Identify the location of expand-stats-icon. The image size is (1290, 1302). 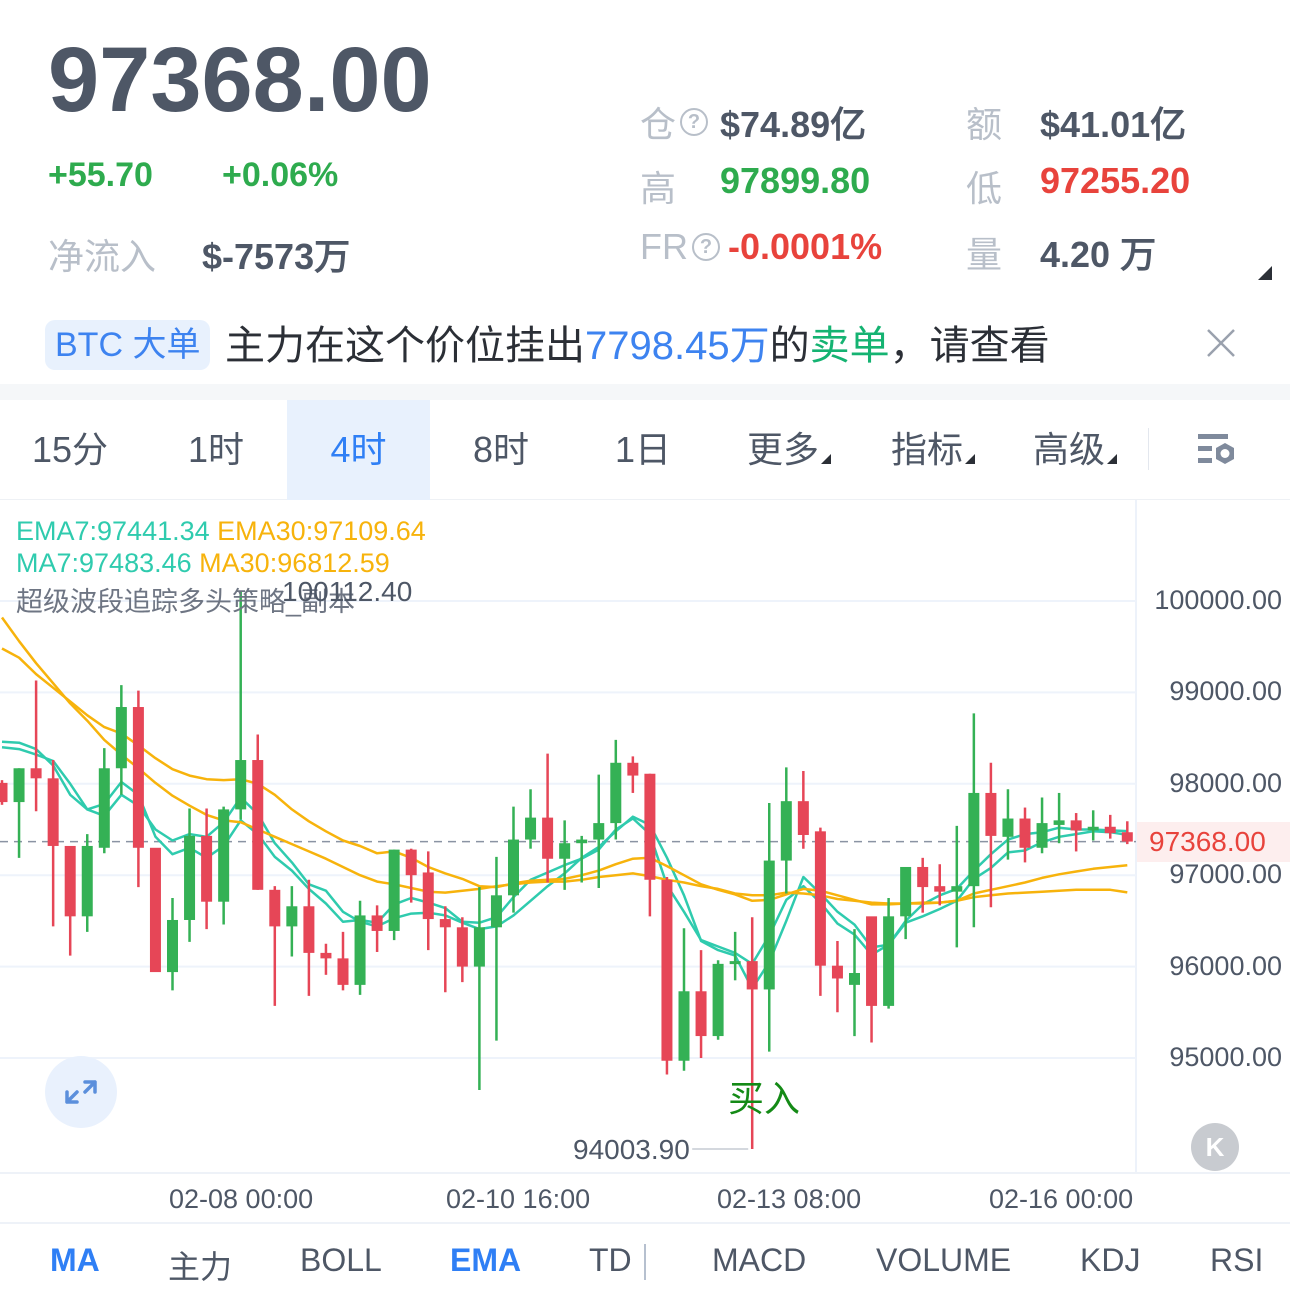
(1265, 273).